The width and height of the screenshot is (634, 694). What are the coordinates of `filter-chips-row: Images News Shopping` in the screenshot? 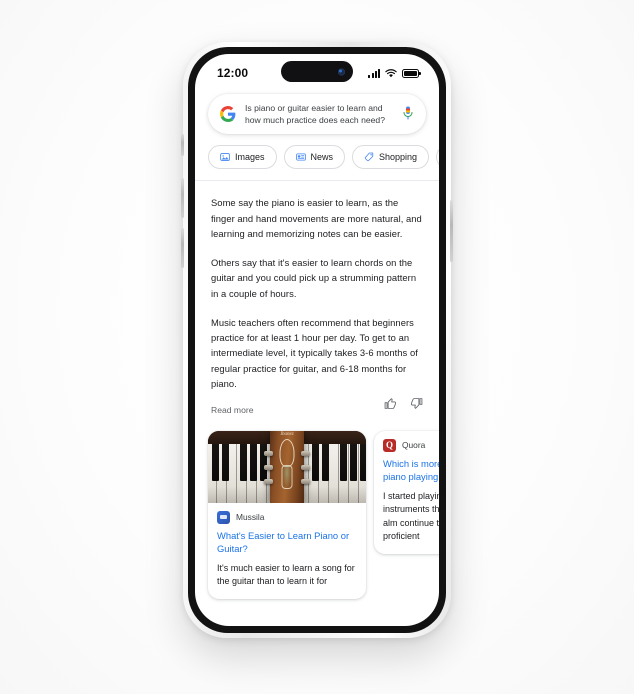 It's located at (317, 157).